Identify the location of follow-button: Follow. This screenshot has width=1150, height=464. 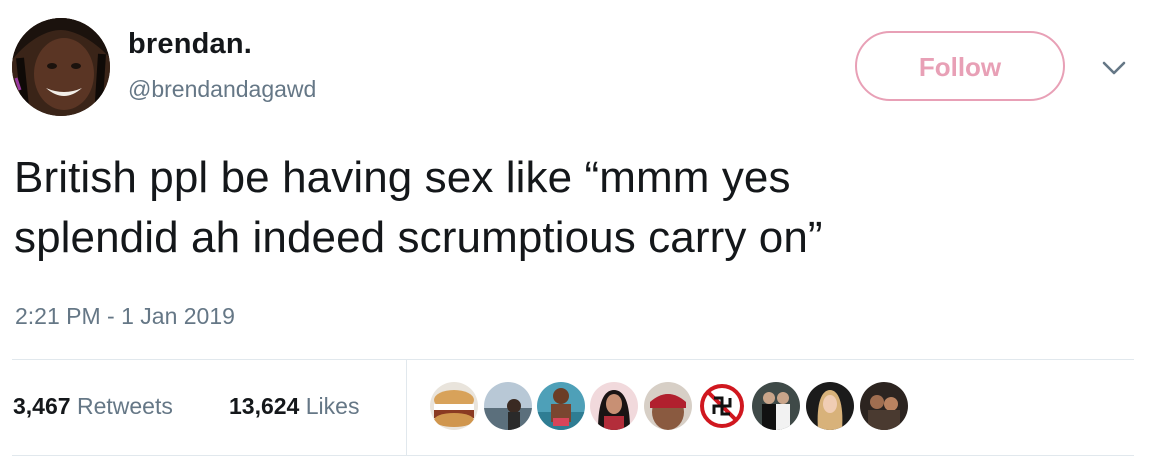
(960, 66).